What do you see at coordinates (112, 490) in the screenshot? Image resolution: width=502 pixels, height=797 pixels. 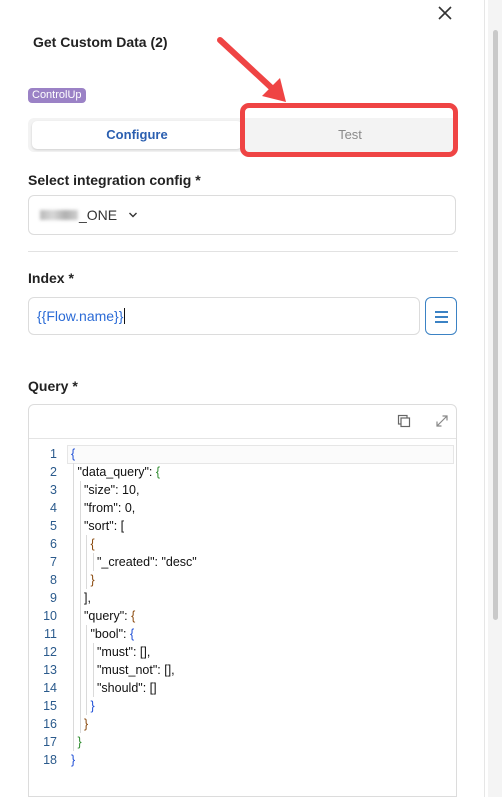 I see `code-text: "size": 10,` at bounding box center [112, 490].